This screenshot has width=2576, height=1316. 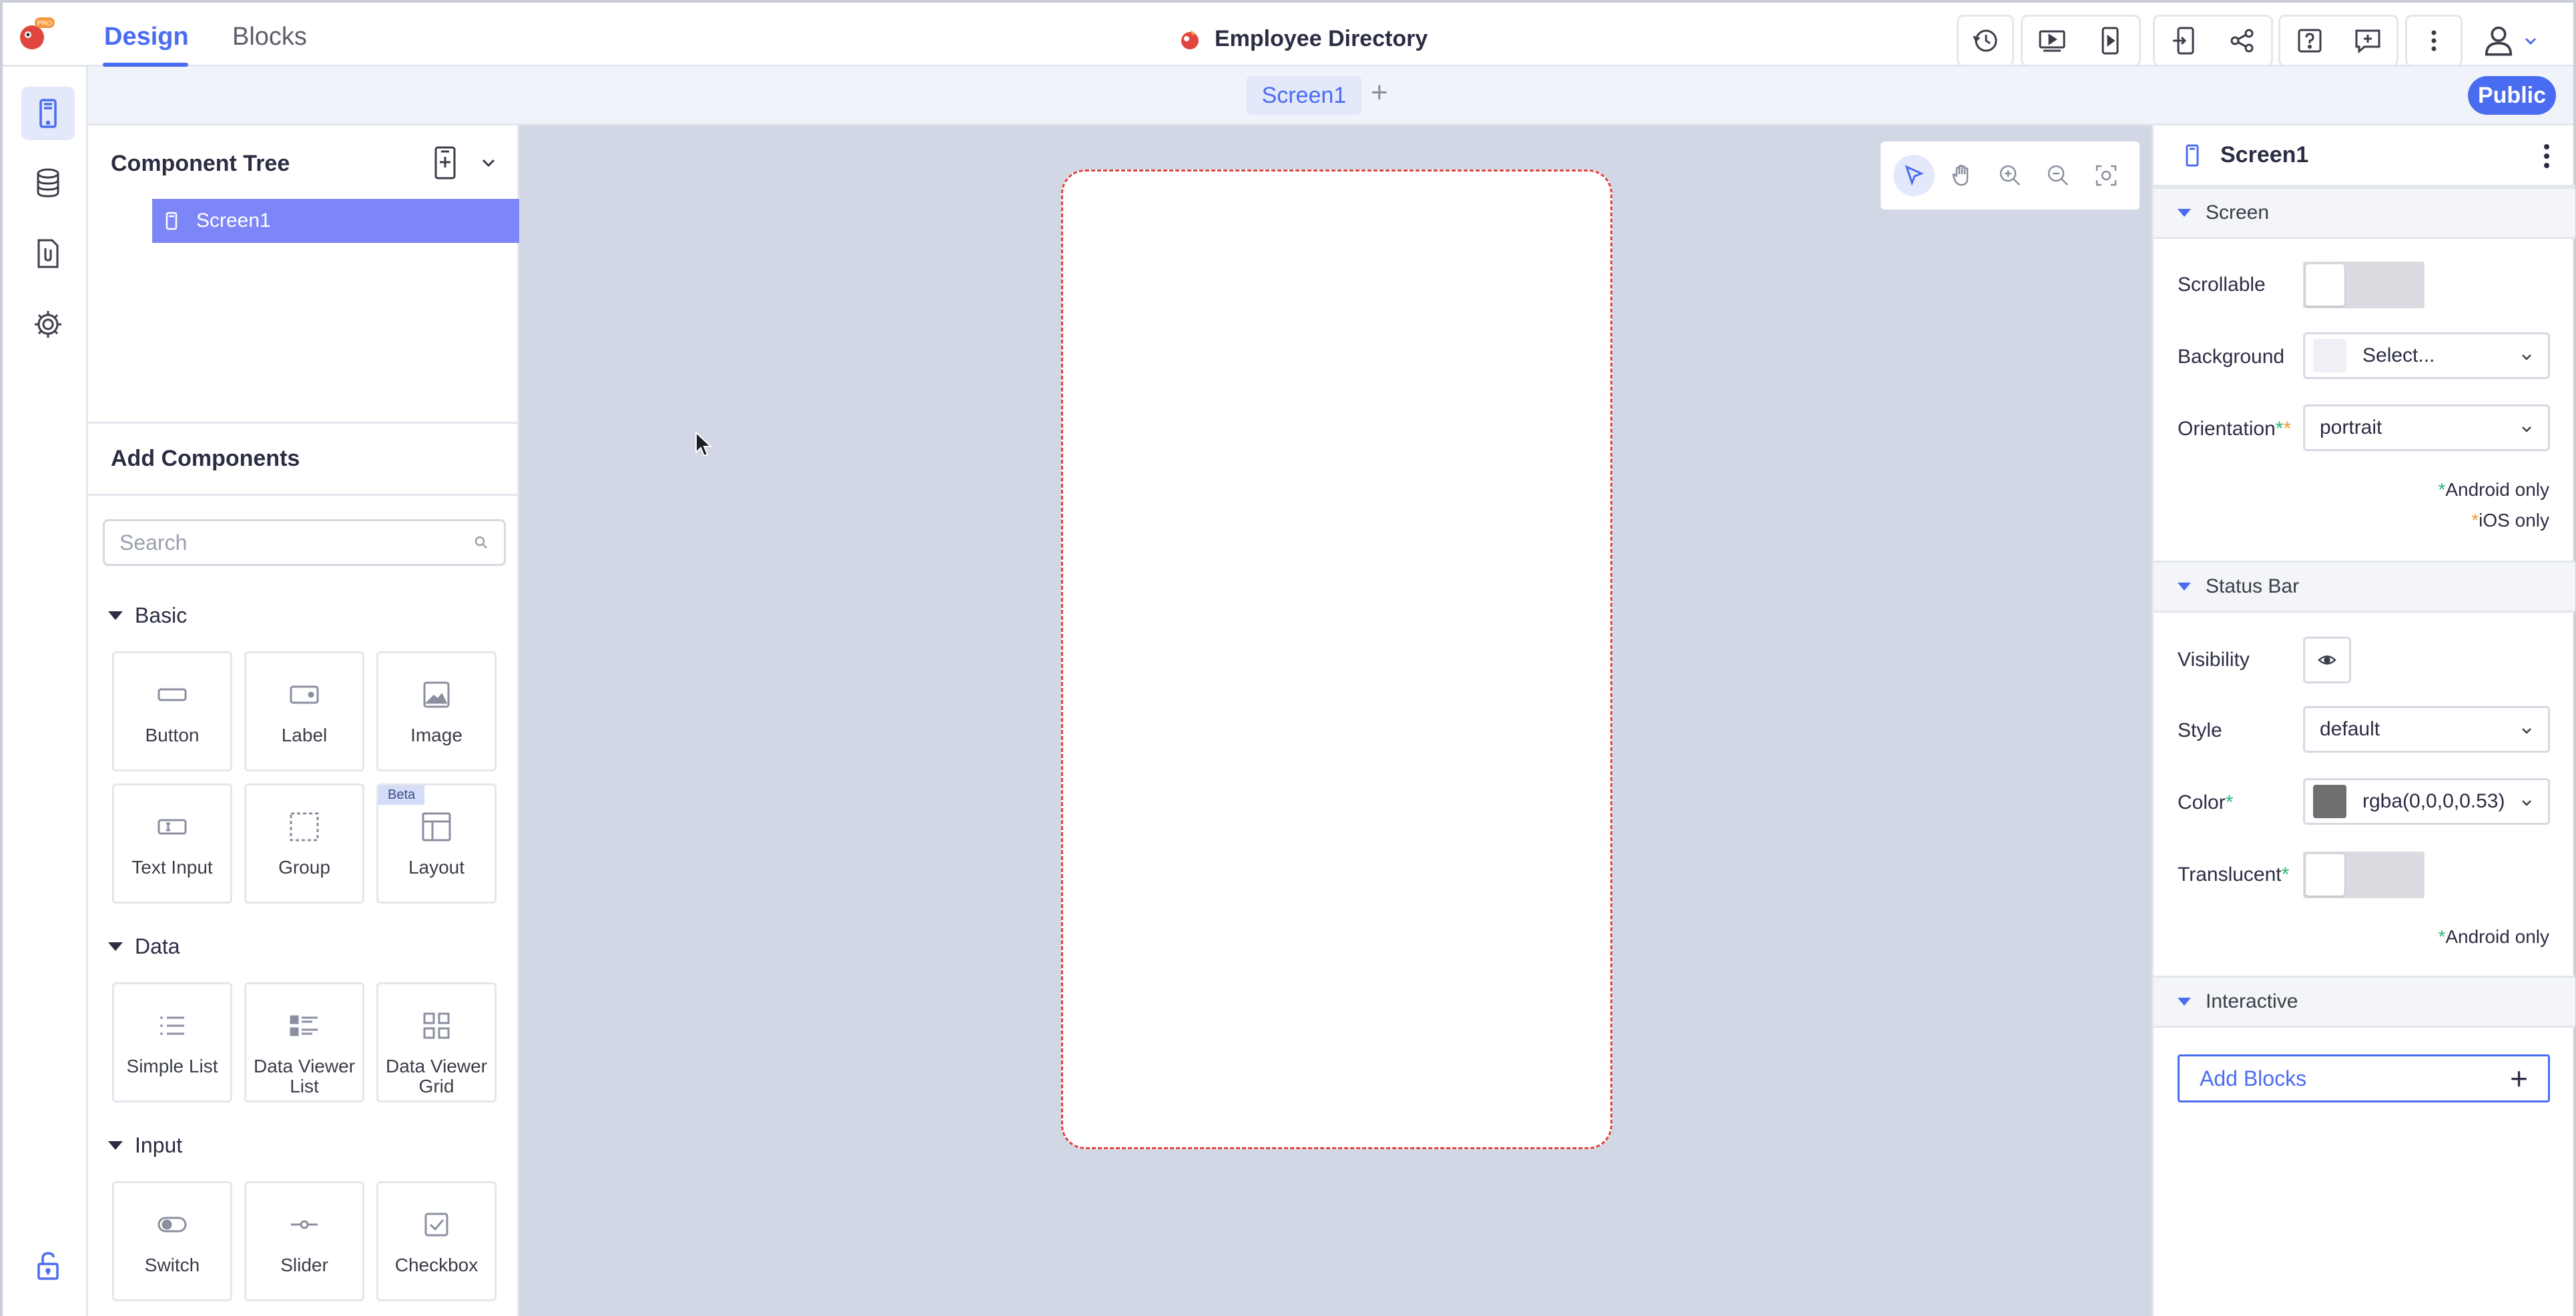 I want to click on fit-screen-button, so click(x=2106, y=175).